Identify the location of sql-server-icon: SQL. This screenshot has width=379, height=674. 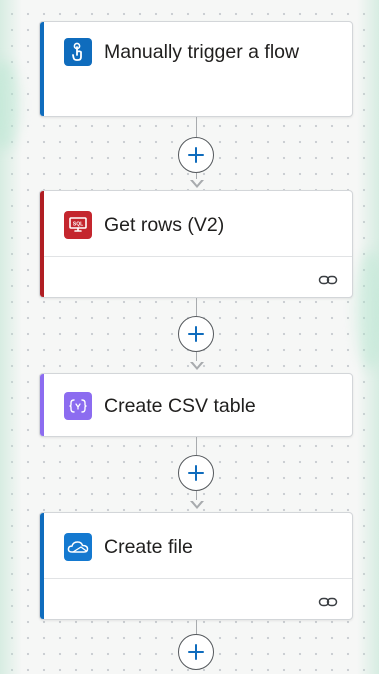
(78, 225).